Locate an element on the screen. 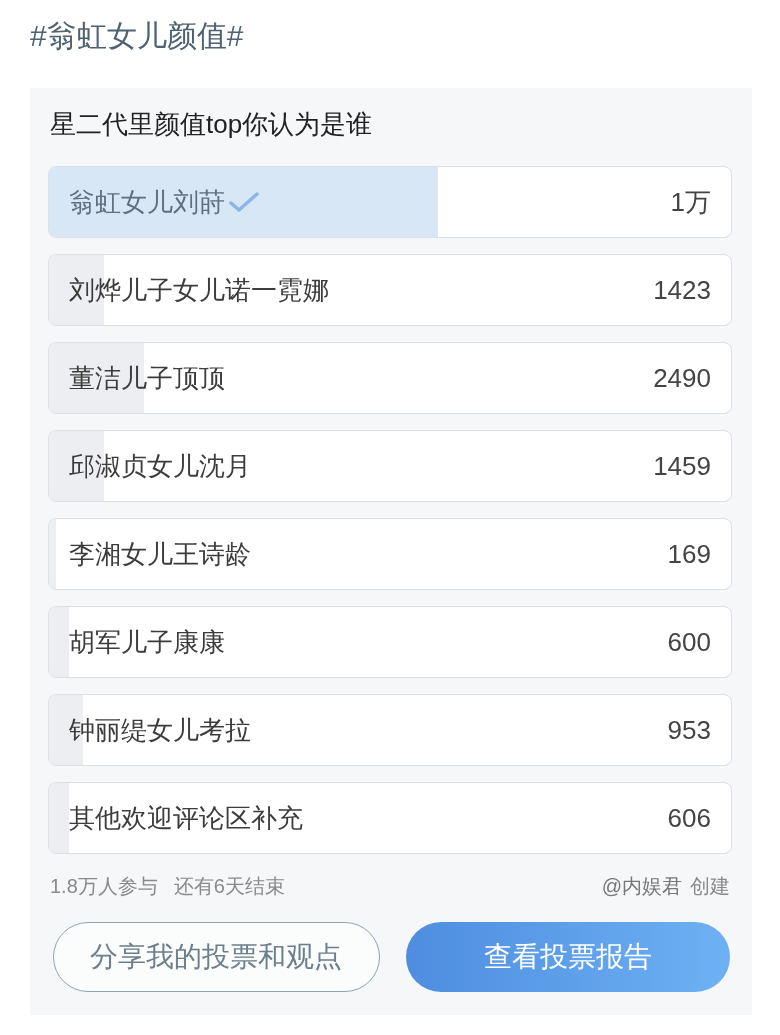 The height and width of the screenshot is (1035, 780). vote-option: 李湘女儿王诗龄 169 is located at coordinates (390, 554).